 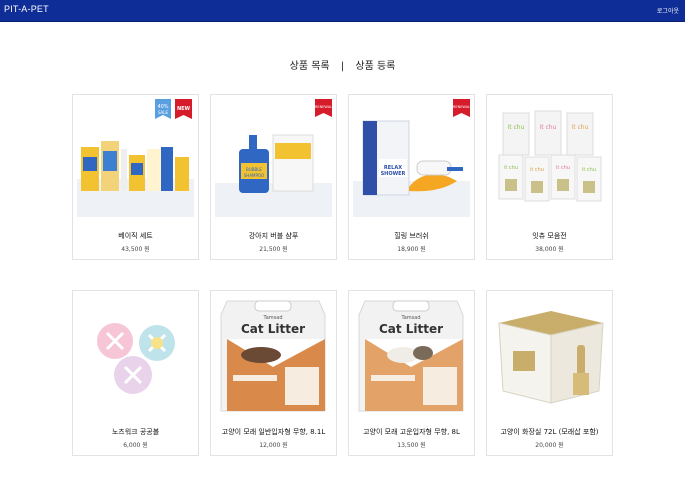 What do you see at coordinates (549, 354) in the screenshot?
I see `product-image-cat-toilet` at bounding box center [549, 354].